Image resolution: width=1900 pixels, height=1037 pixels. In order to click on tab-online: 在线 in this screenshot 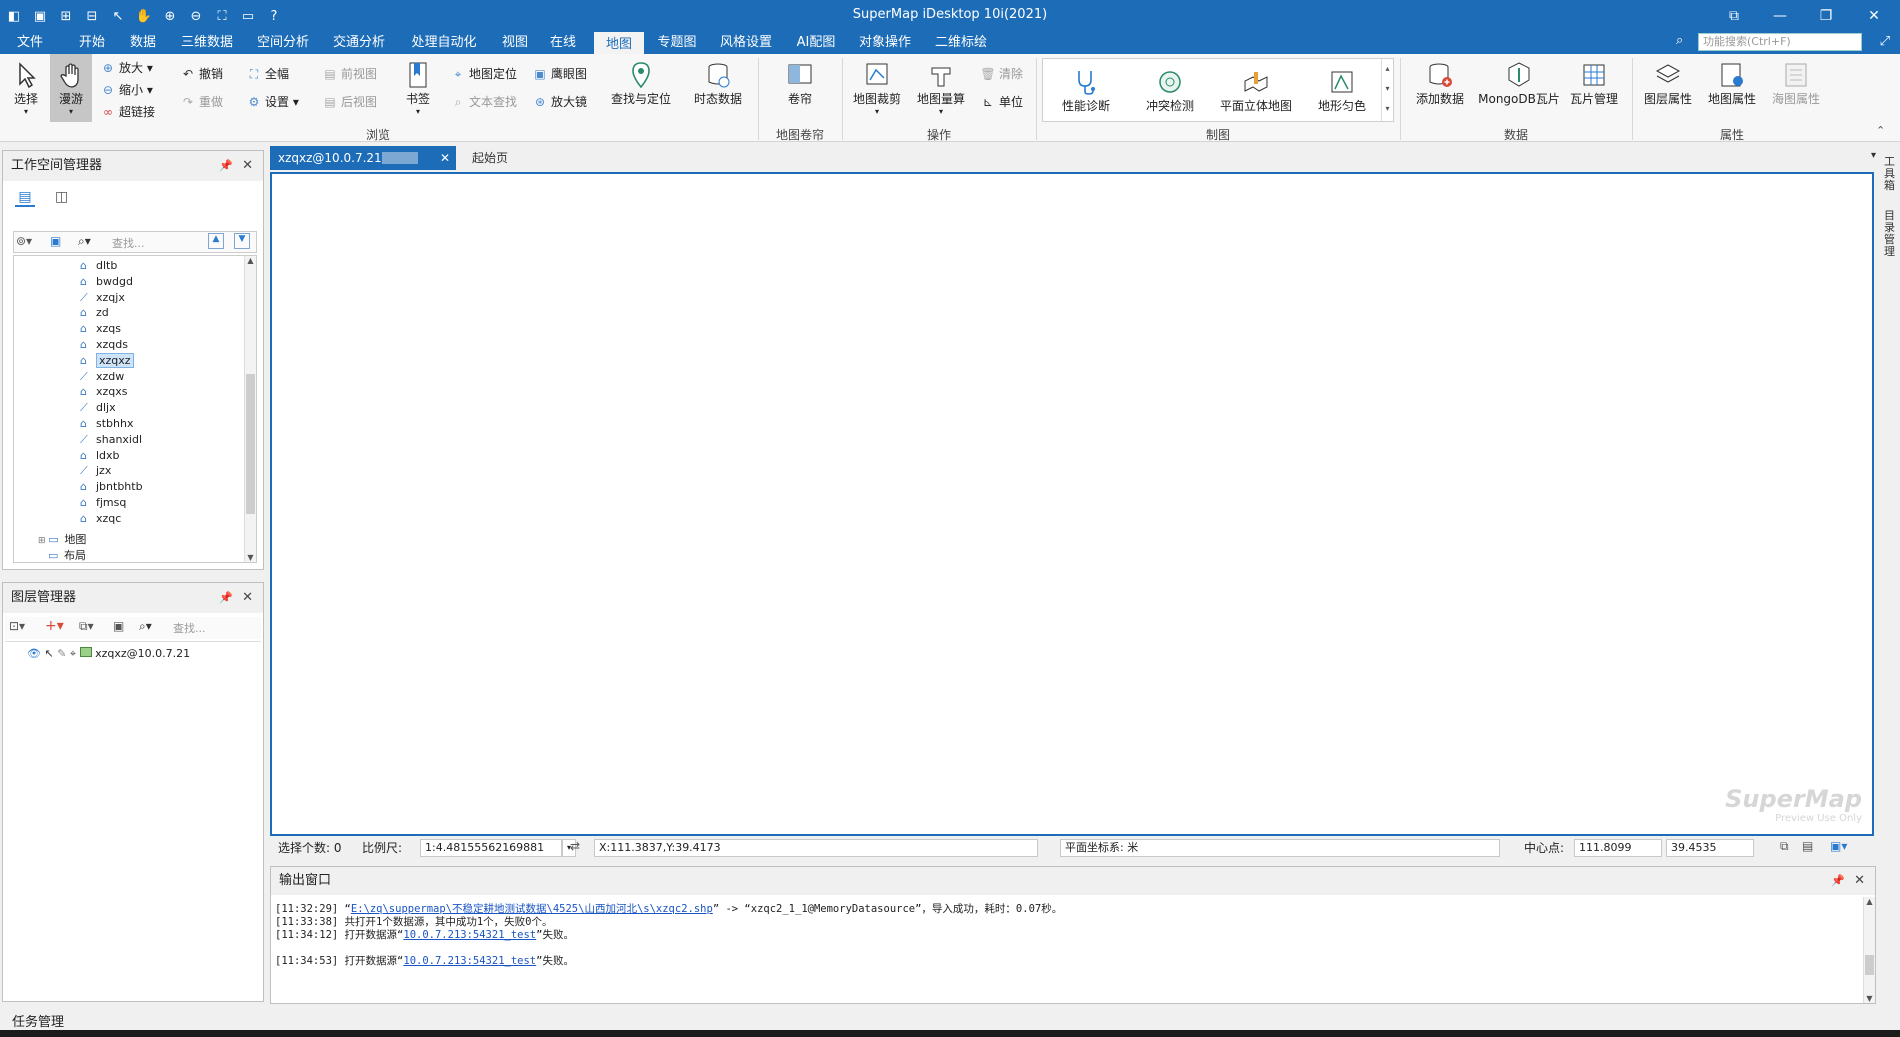, I will do `click(563, 43)`.